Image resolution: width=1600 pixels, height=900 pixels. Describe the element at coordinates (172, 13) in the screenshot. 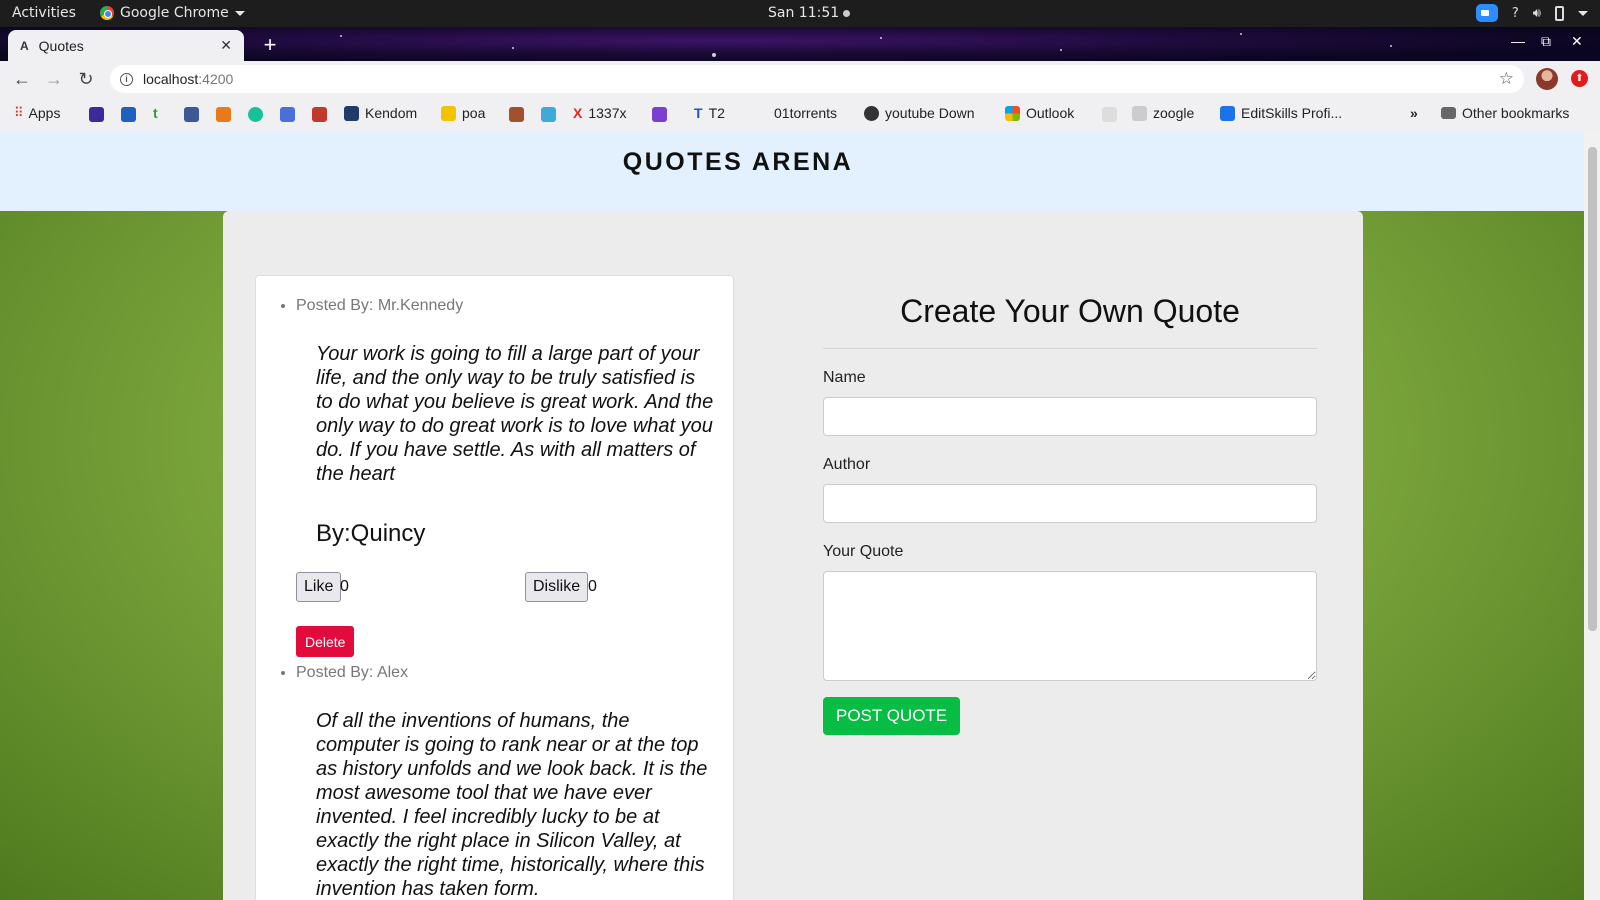

I see `app-menu: Google Chrome` at that location.